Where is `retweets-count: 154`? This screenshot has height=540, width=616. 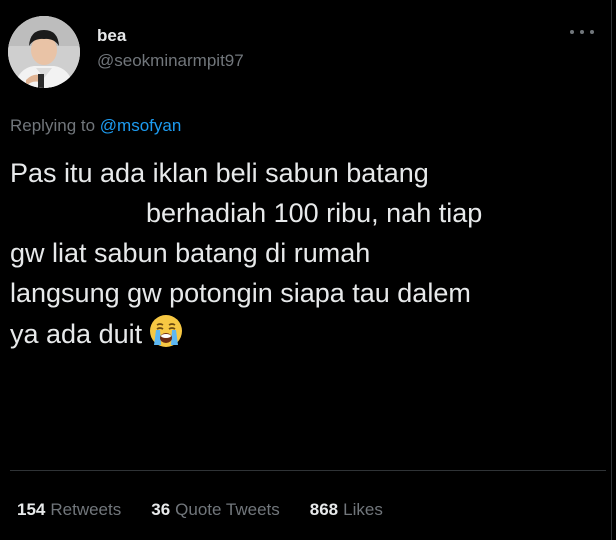
retweets-count: 154 is located at coordinates (31, 509).